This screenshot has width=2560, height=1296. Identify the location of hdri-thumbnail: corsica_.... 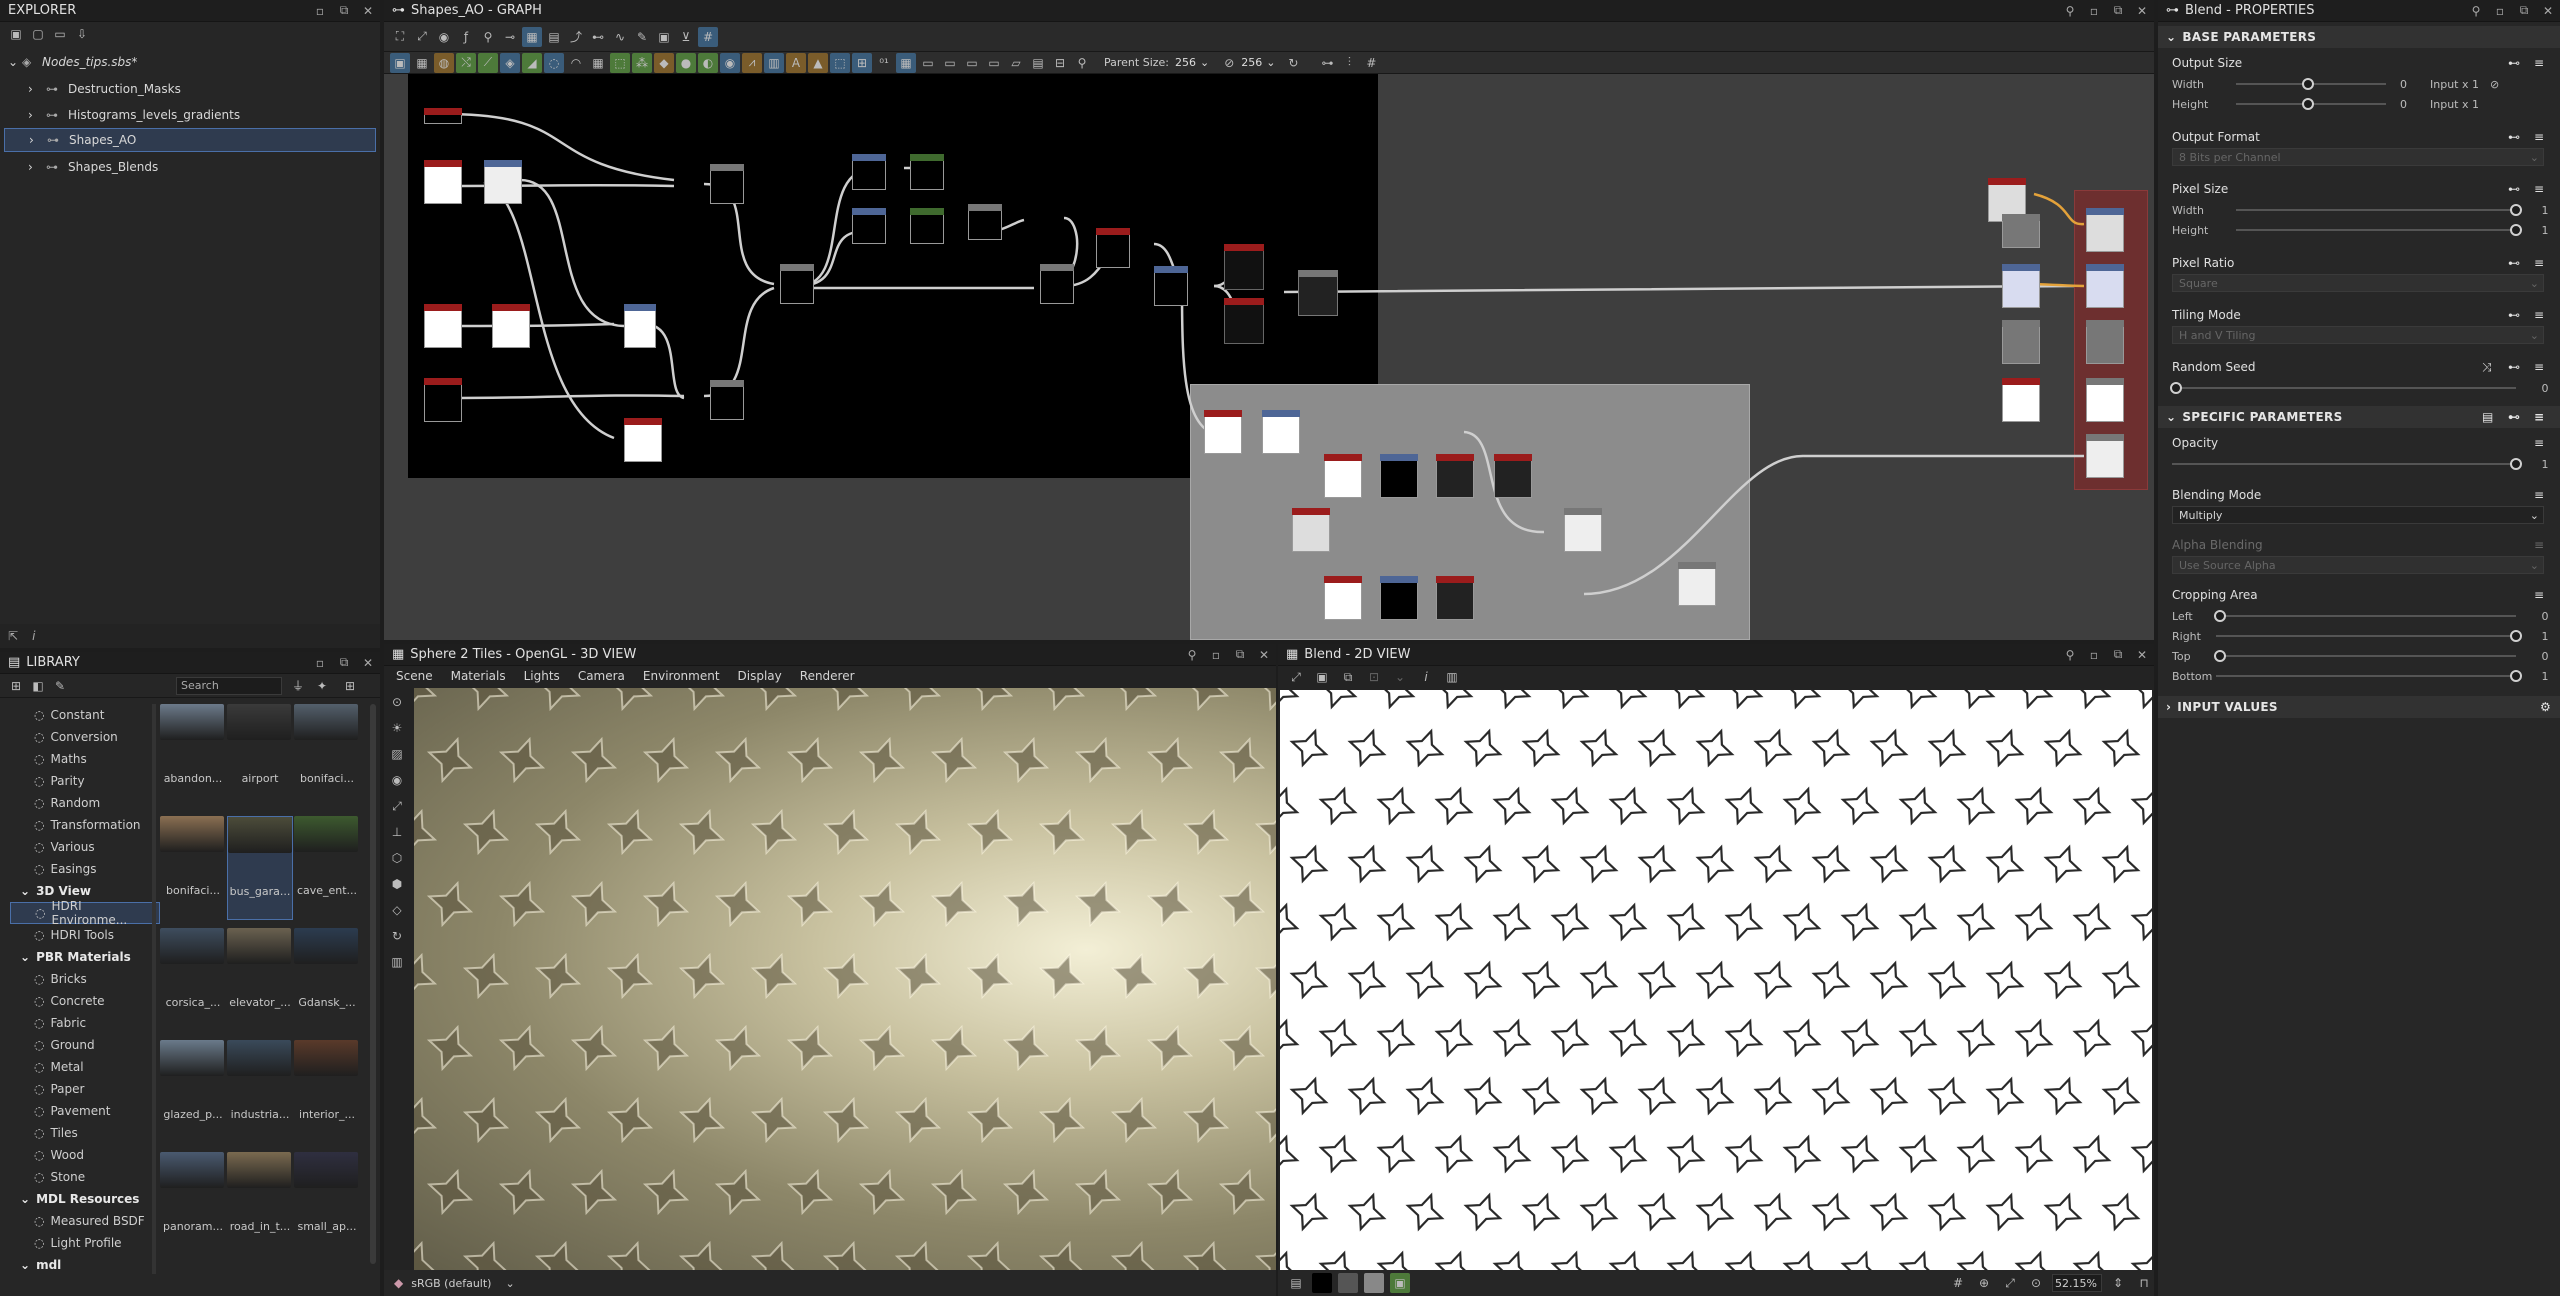
(193, 980).